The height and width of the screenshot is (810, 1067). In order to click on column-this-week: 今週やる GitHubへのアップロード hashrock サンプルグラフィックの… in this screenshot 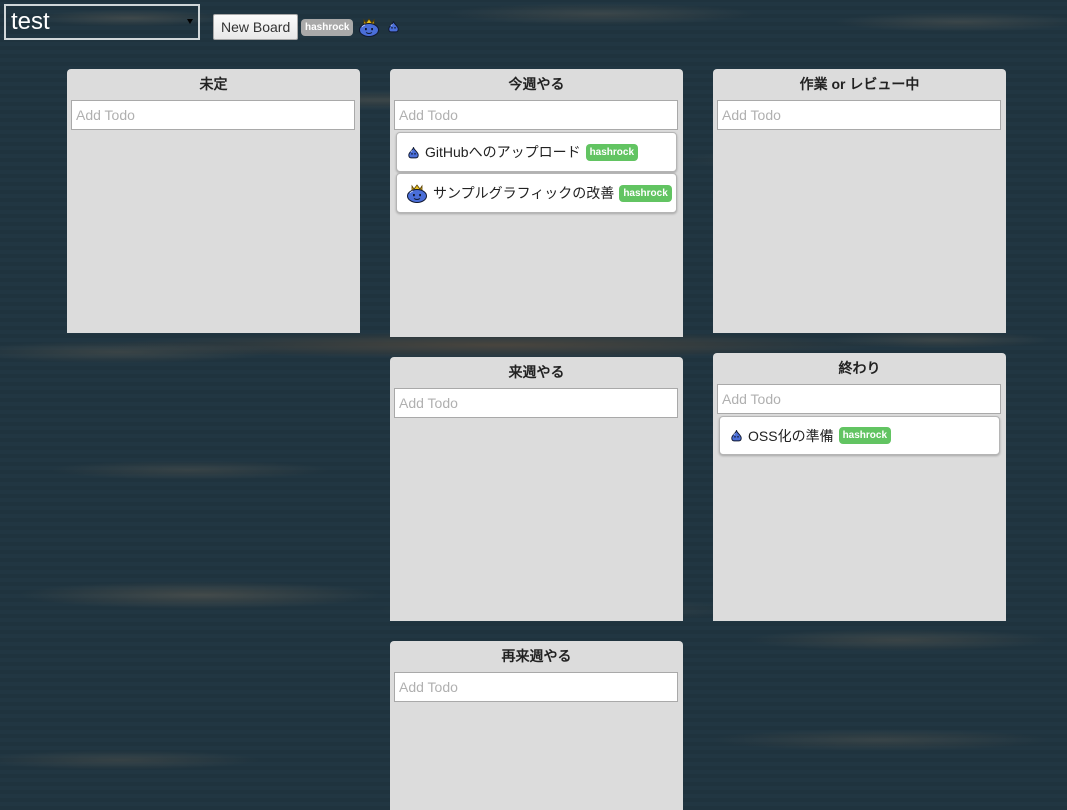, I will do `click(536, 203)`.